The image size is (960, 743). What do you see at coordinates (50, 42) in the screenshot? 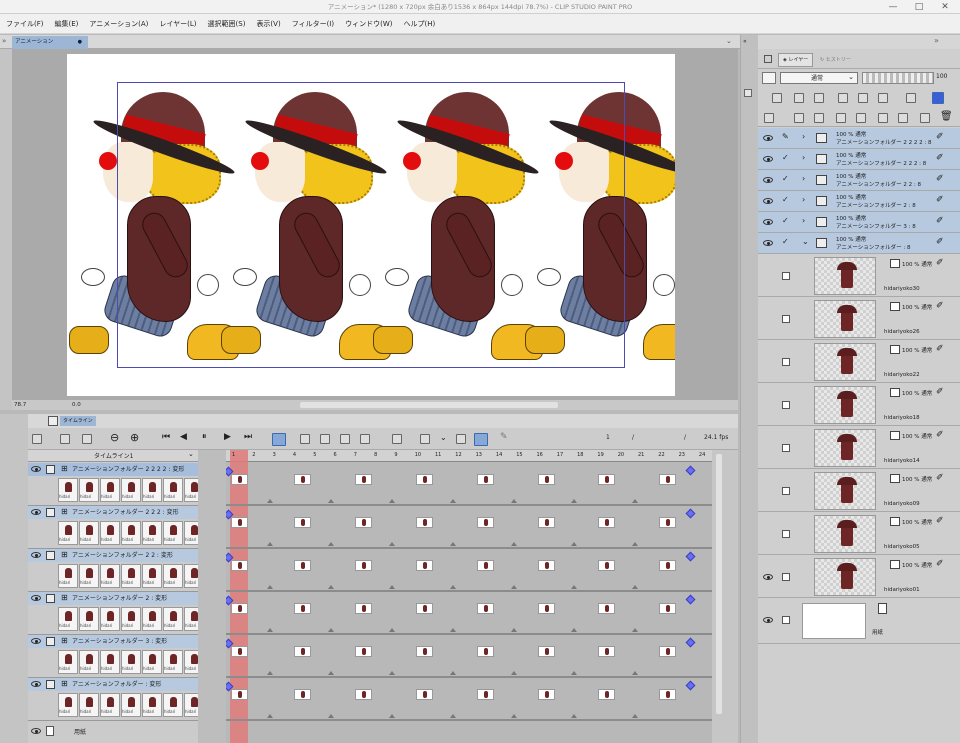
I see `canvas-tab: アニメーション ●` at bounding box center [50, 42].